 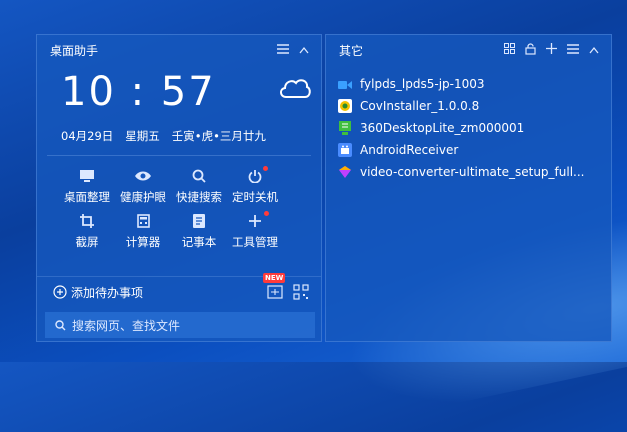 What do you see at coordinates (179, 50) in the screenshot?
I see `left-panel-header: 桌面助手` at bounding box center [179, 50].